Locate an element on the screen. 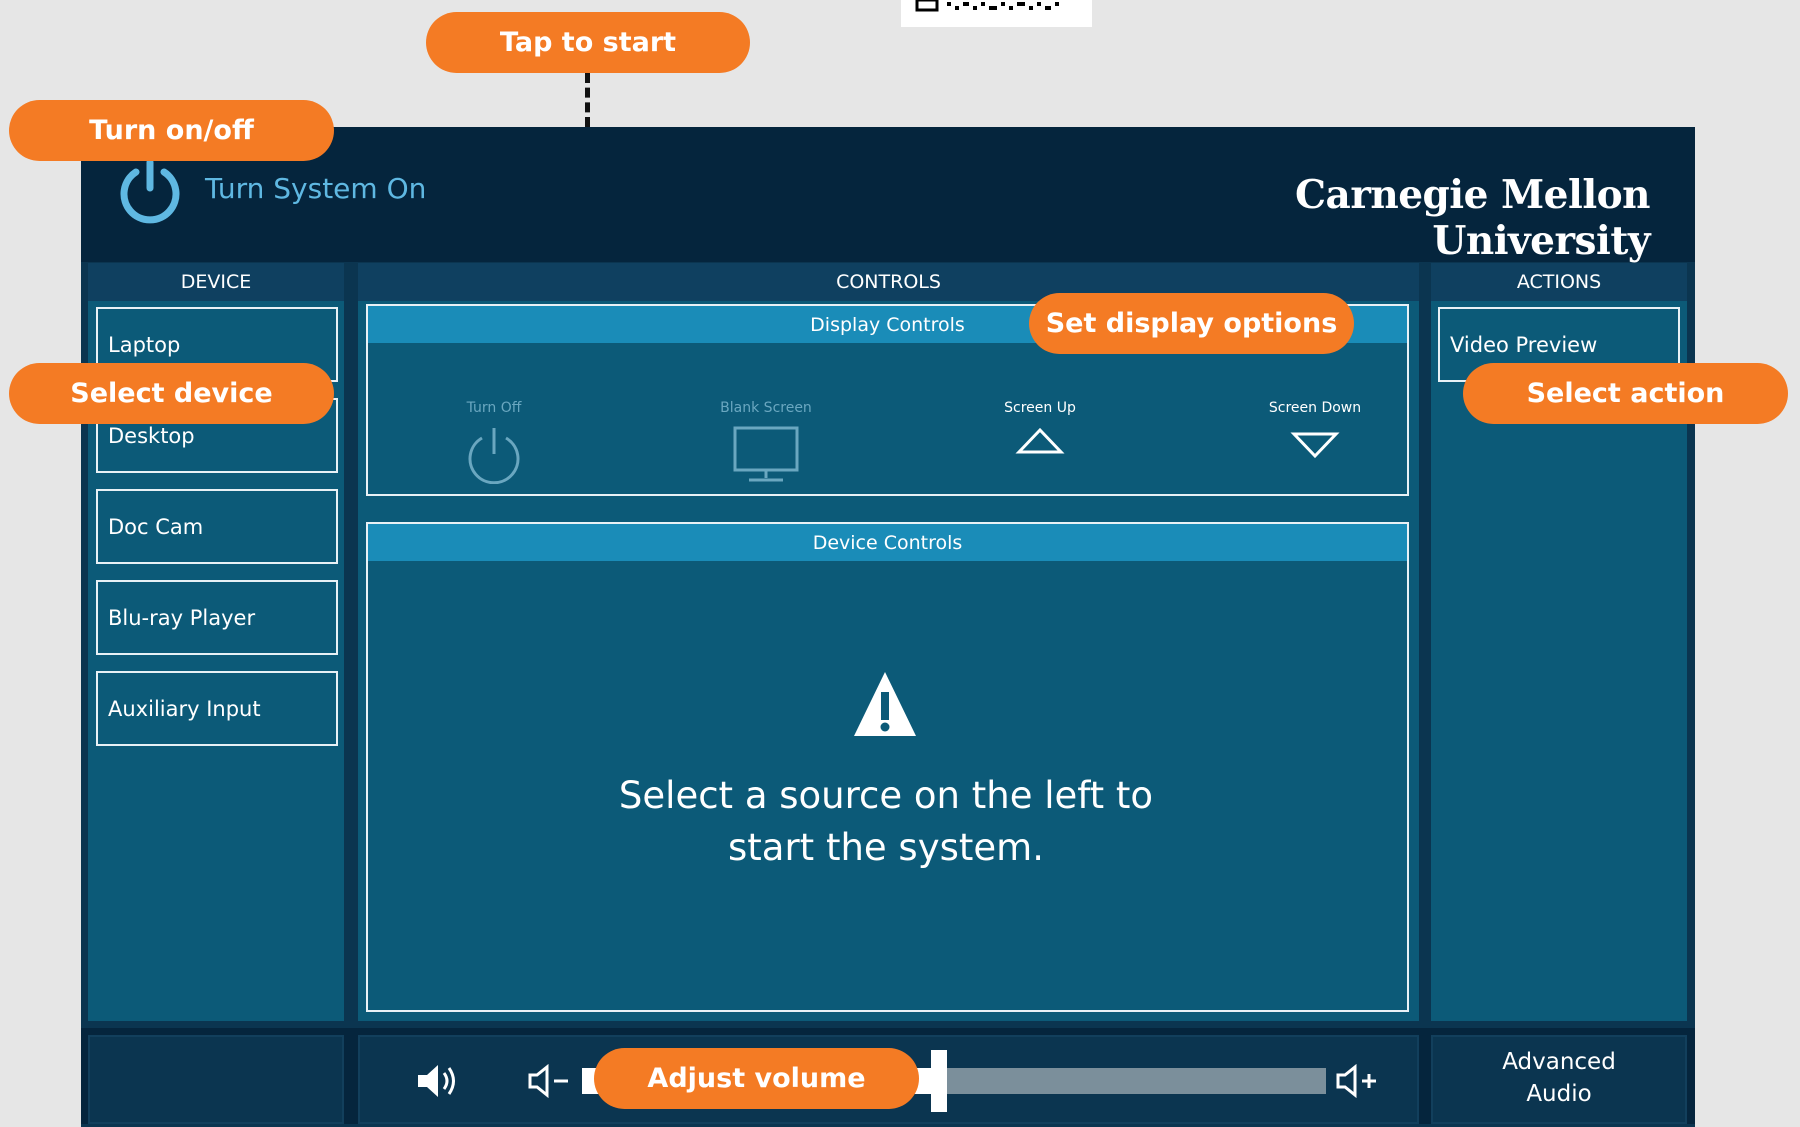 Image resolution: width=1800 pixels, height=1127 pixels. screen-down-control: Screen Down is located at coordinates (1315, 434).